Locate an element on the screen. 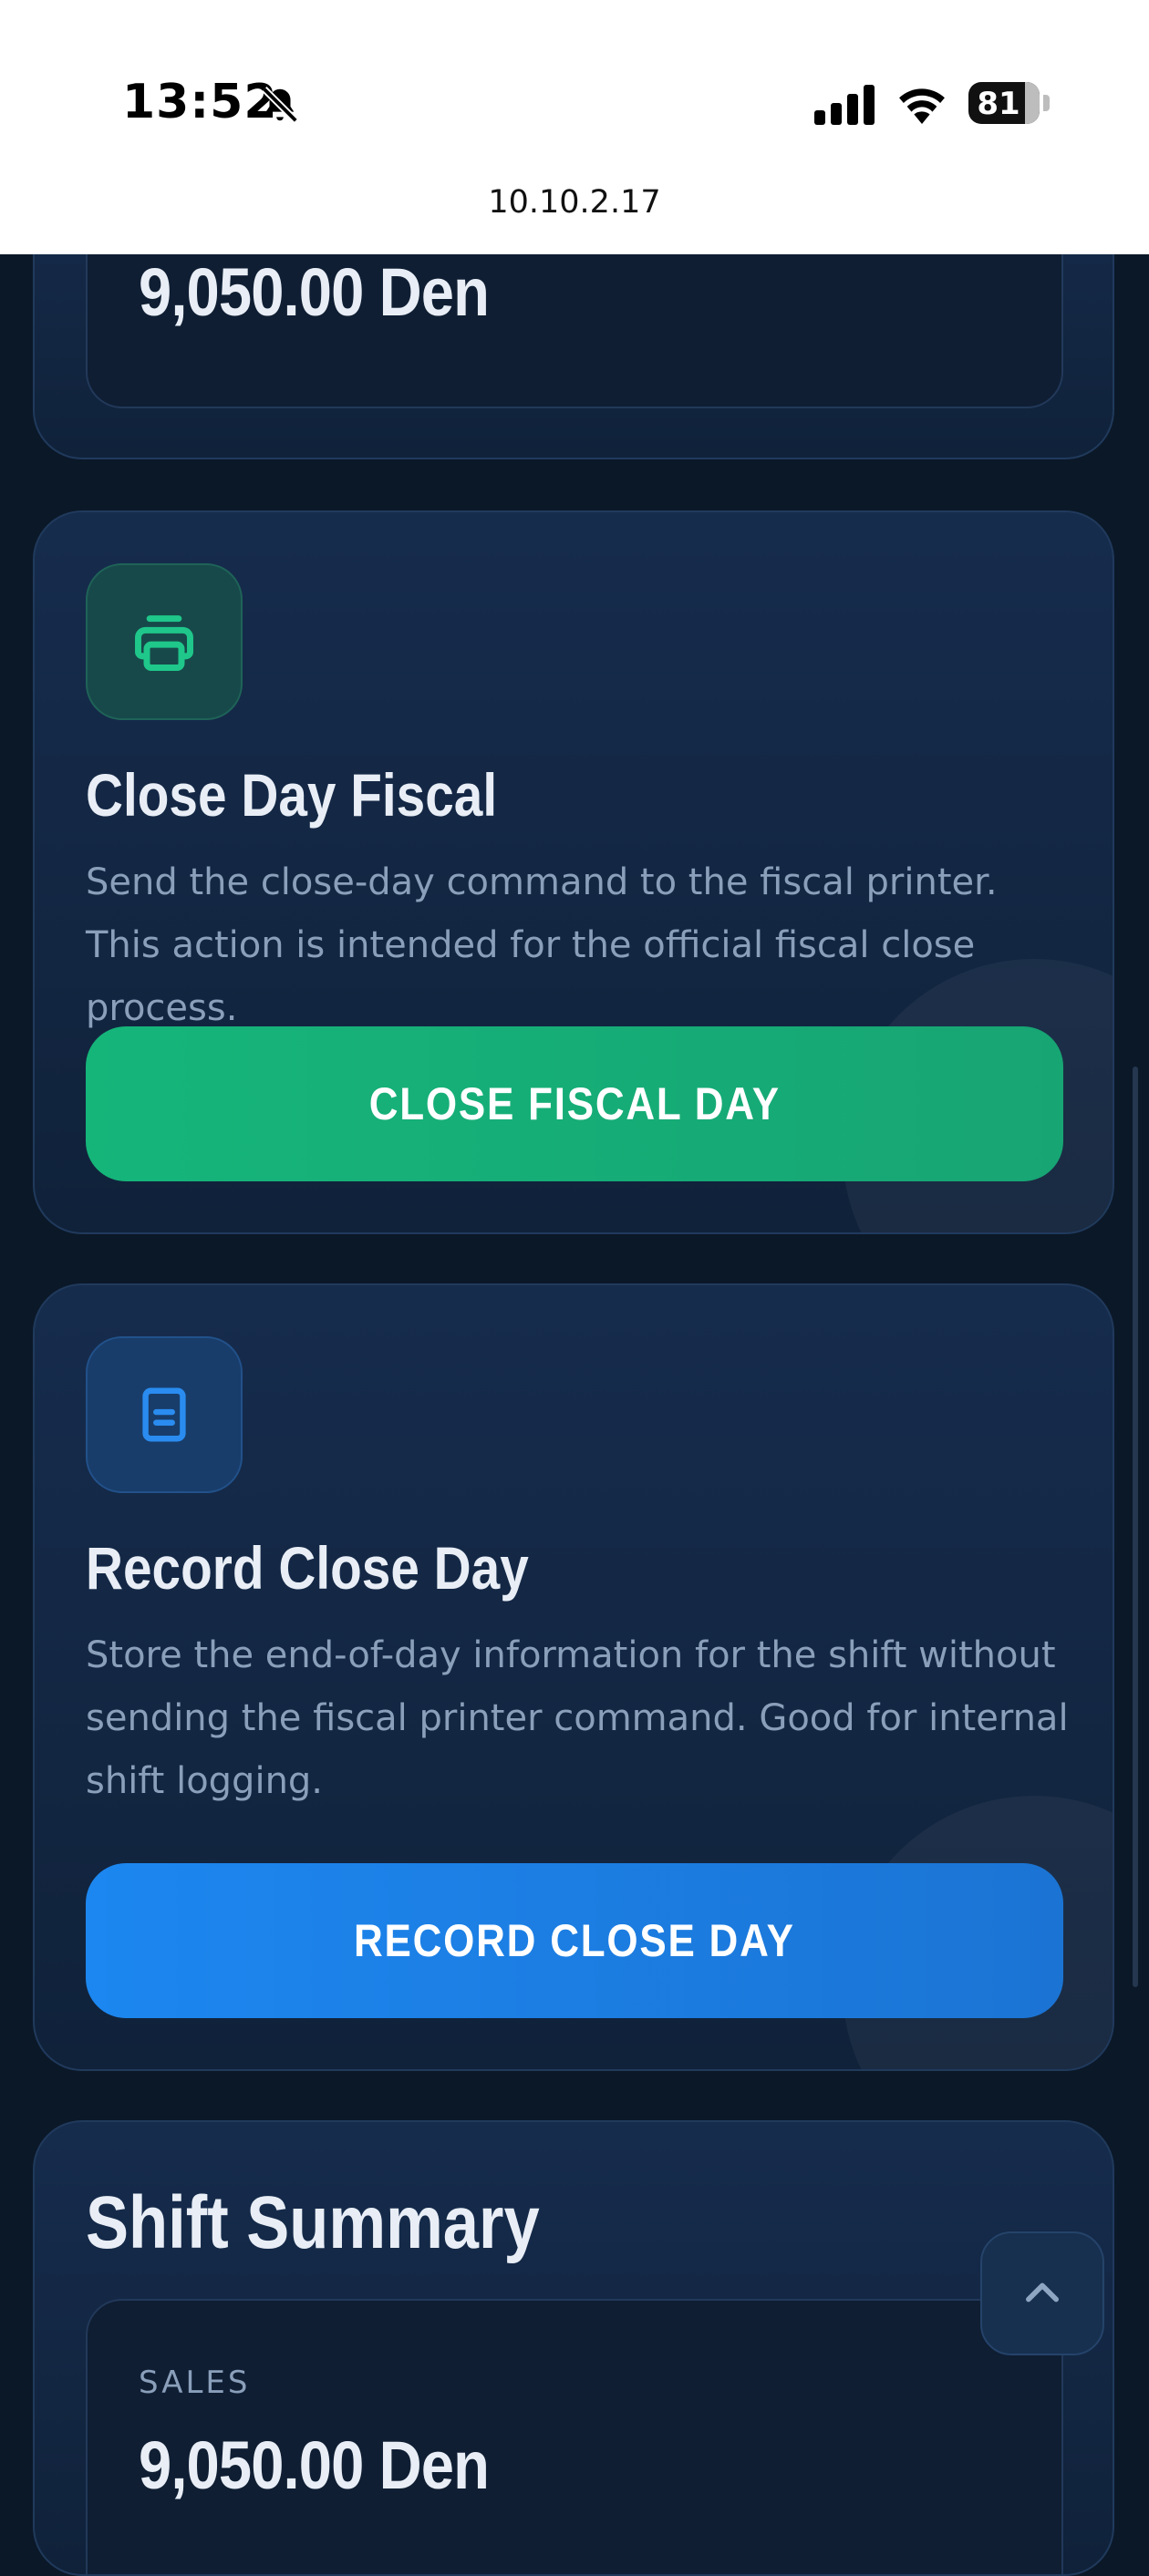 The image size is (1149, 2576). battery-indicator: 81 is located at coordinates (1004, 103).